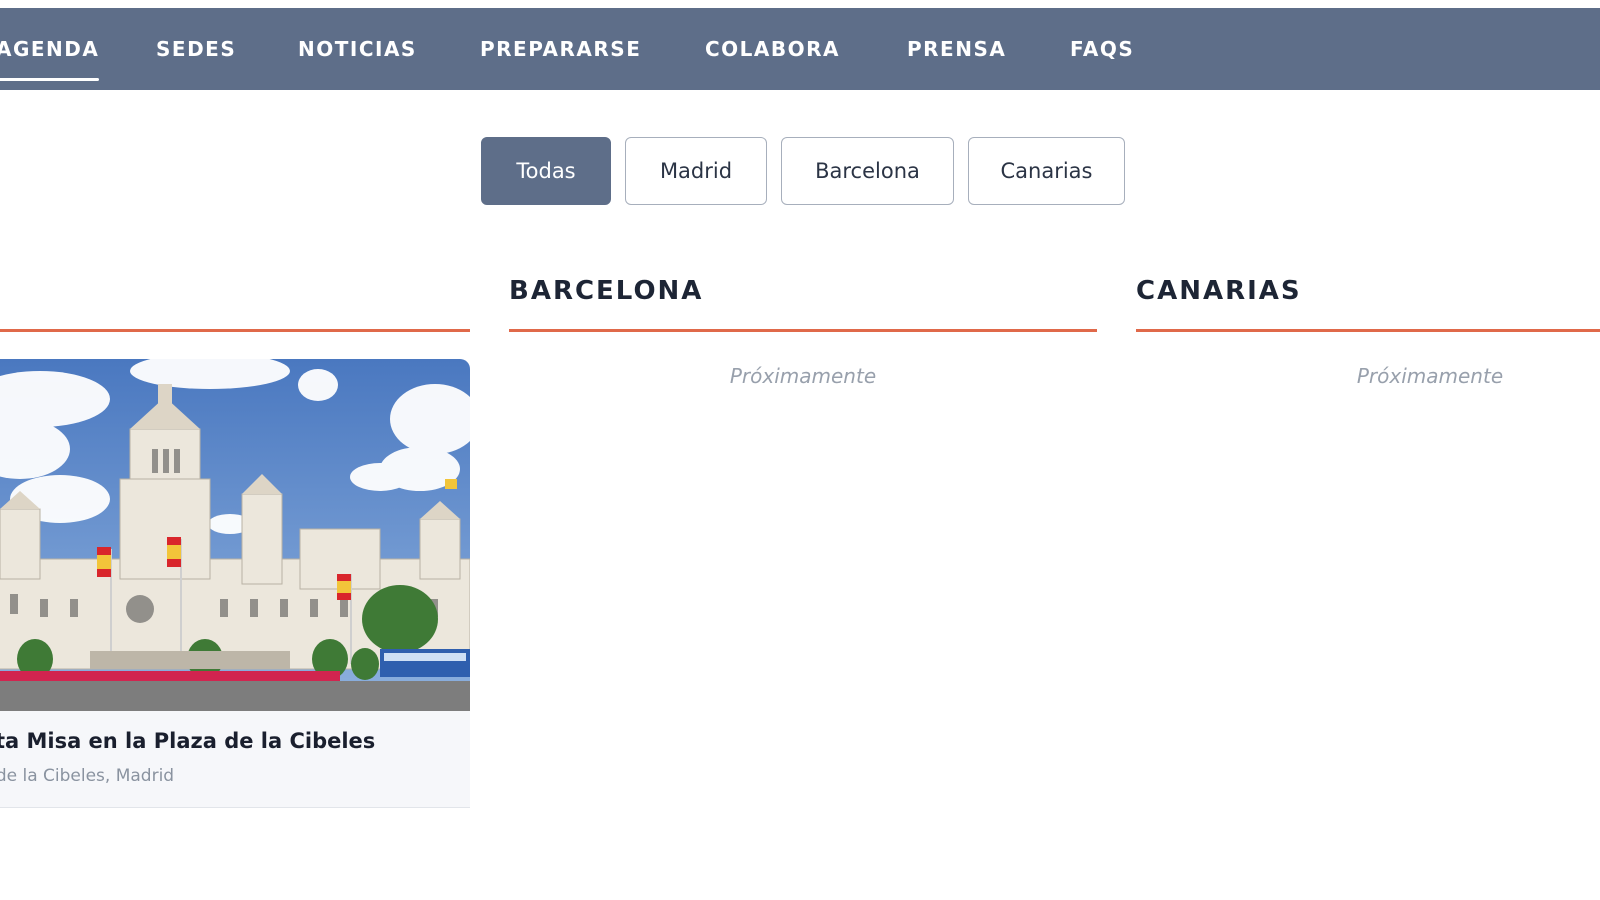 This screenshot has width=1600, height=900. I want to click on nav-item-sedes: SEDES, so click(196, 49).